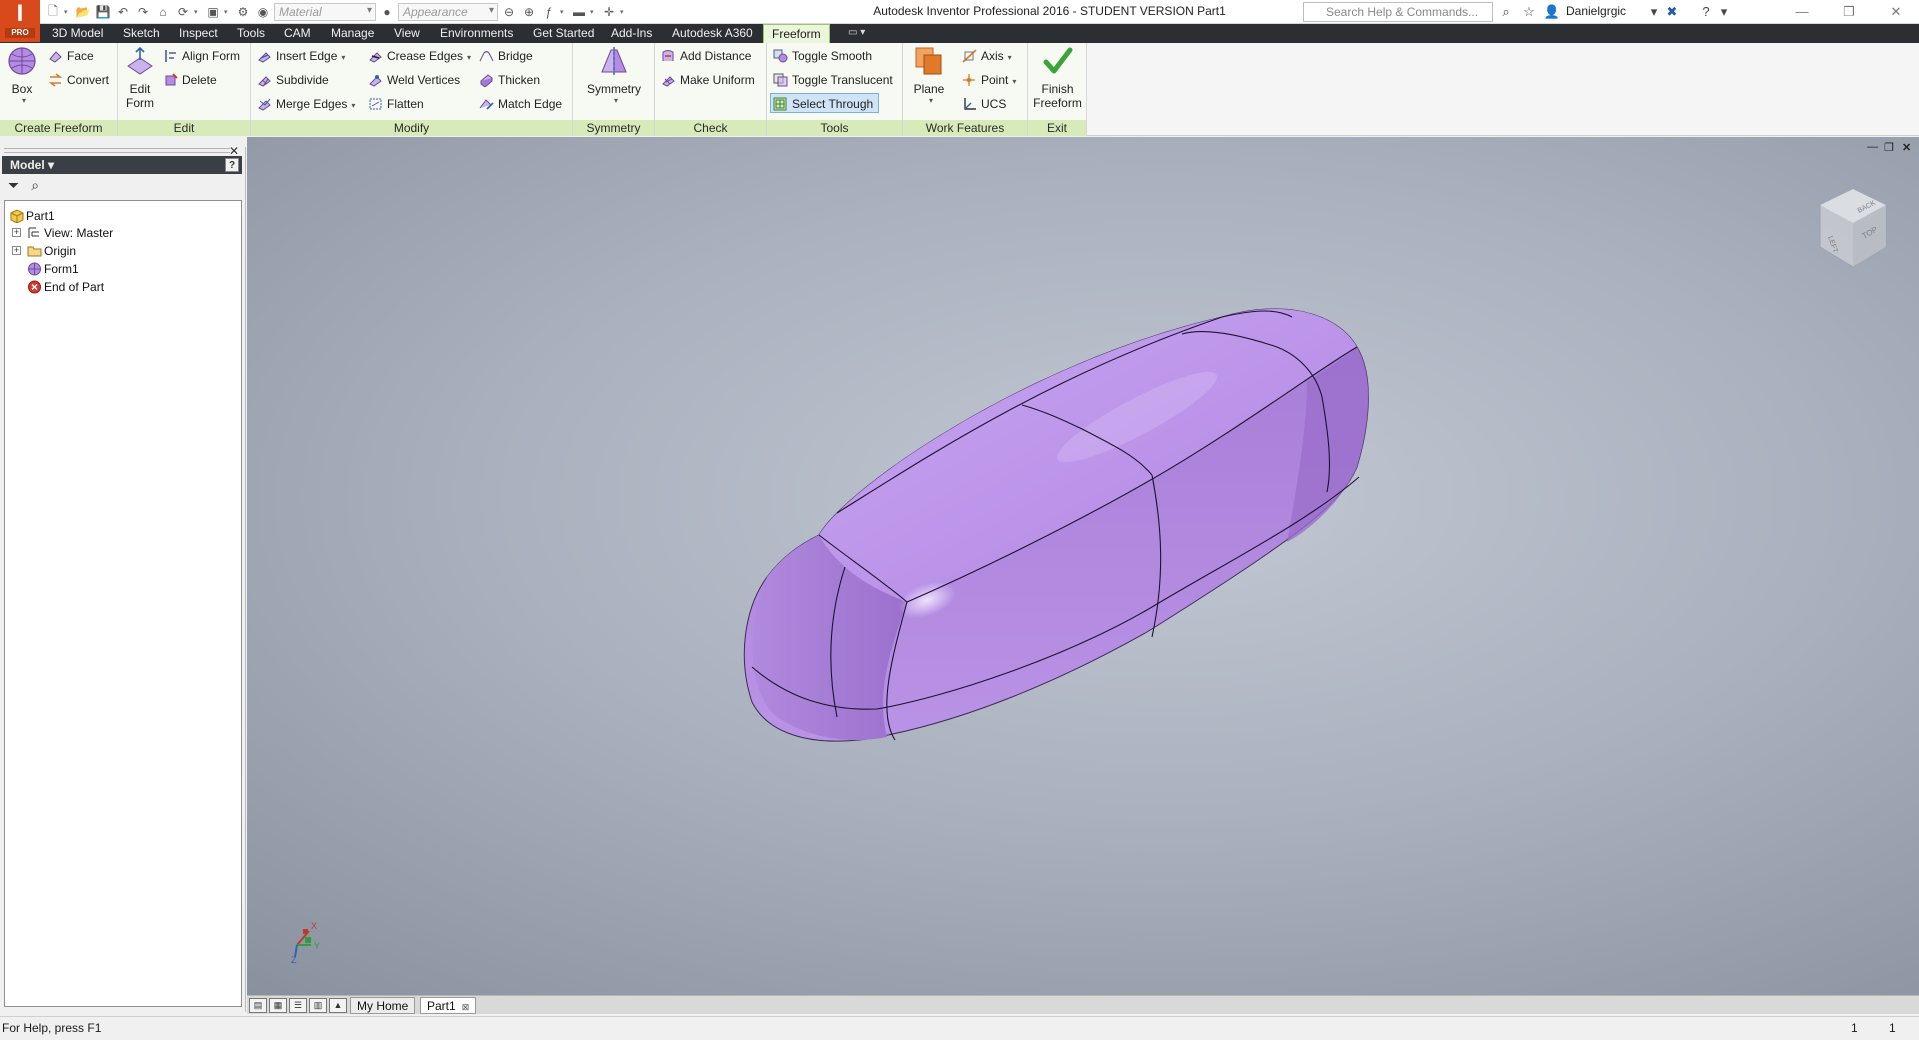  I want to click on toggle-translucent-button: Toggle Translucent, so click(832, 80).